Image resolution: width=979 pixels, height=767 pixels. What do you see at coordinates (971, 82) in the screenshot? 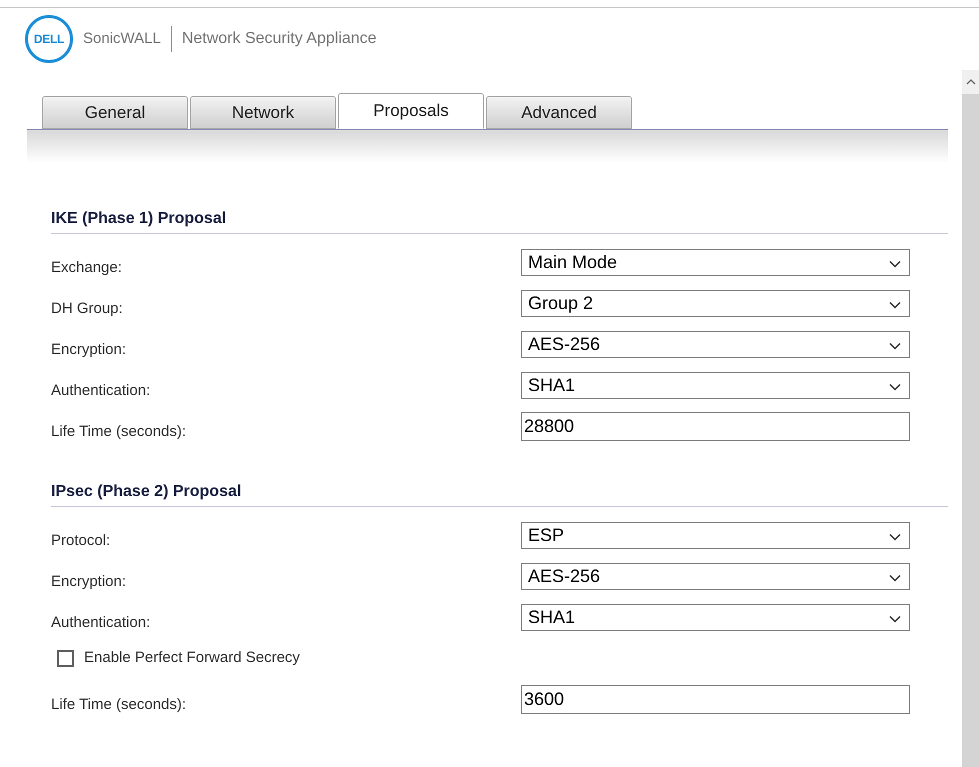
I see `scroll-up-icon` at bounding box center [971, 82].